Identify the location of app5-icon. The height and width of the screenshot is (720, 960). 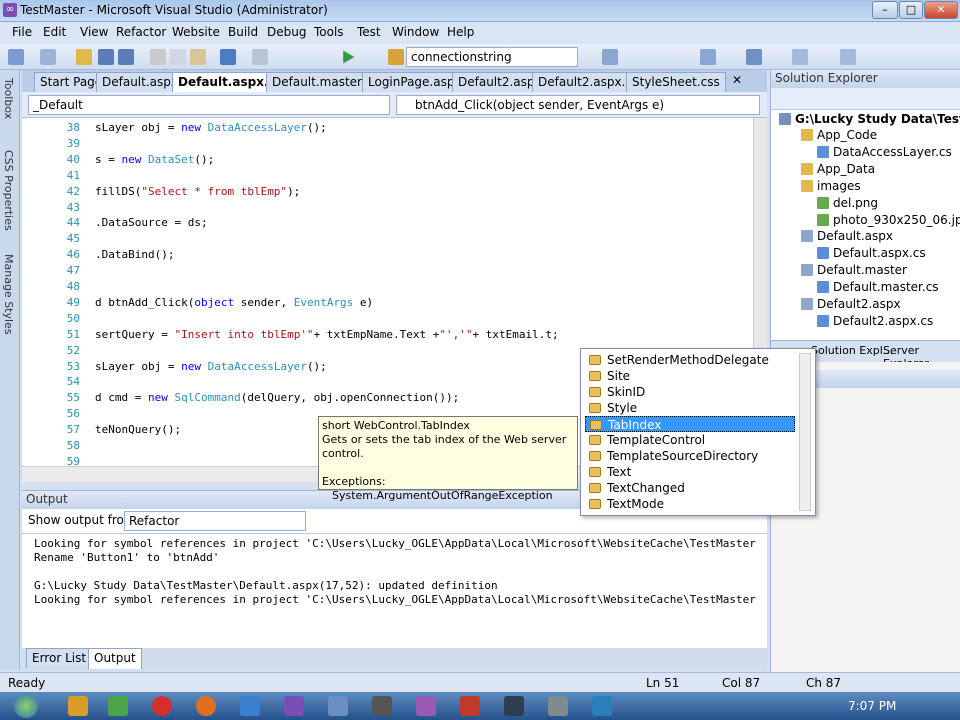
(250, 706).